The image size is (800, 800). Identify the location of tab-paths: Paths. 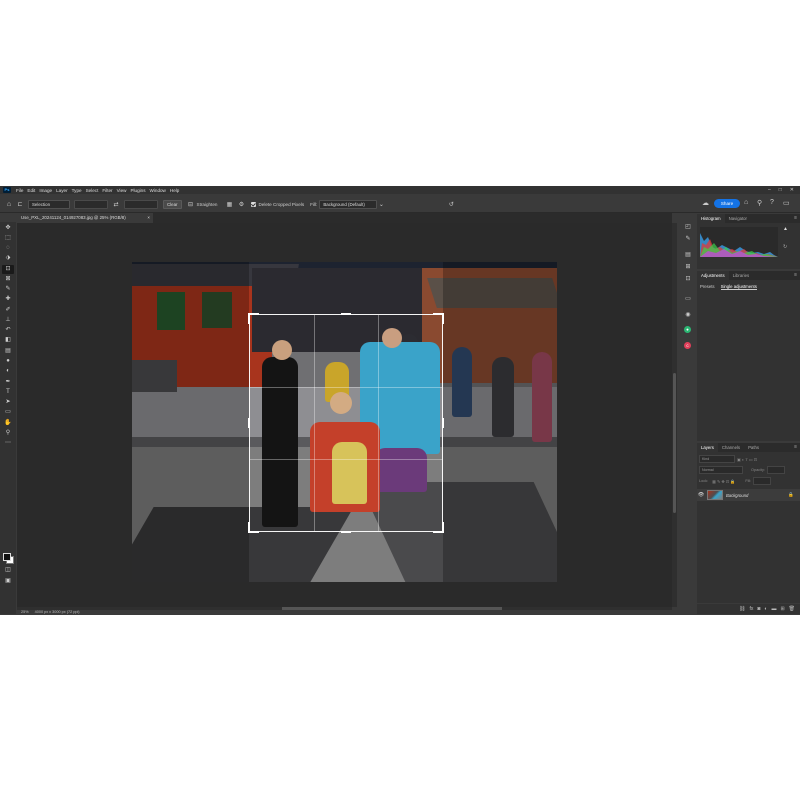
(753, 447).